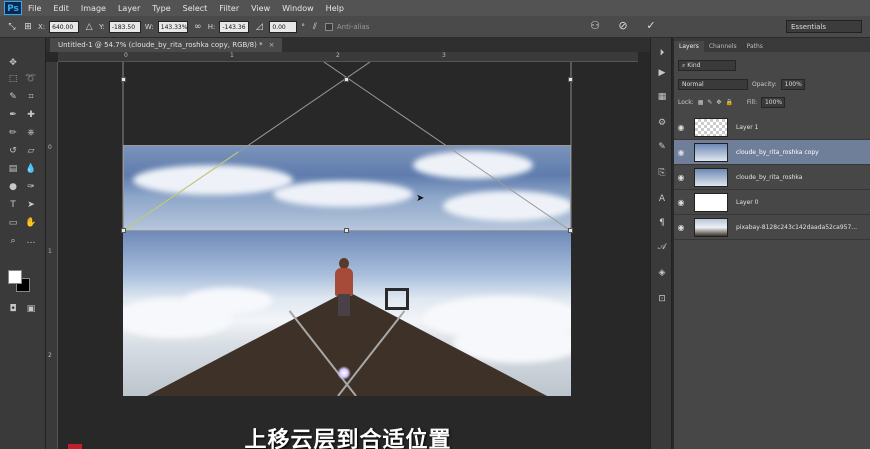 This screenshot has height=449, width=870. I want to click on shape-tool-icon: ▭, so click(13, 223).